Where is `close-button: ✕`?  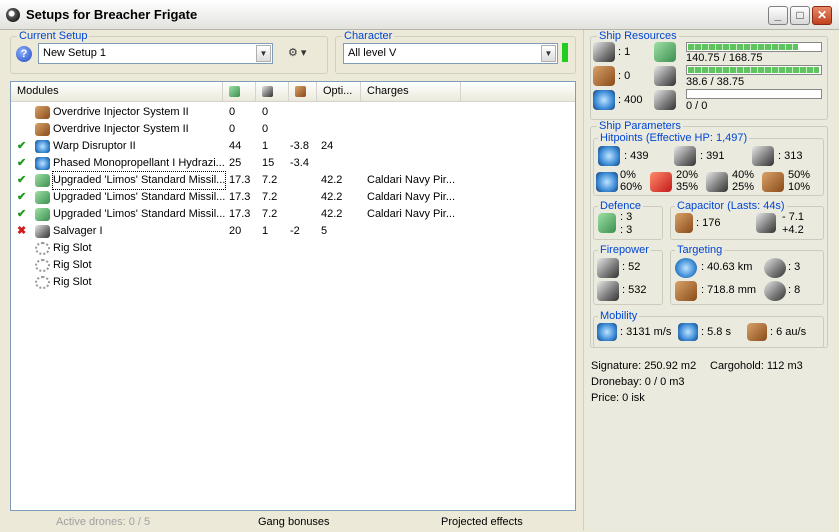
close-button: ✕ is located at coordinates (822, 15).